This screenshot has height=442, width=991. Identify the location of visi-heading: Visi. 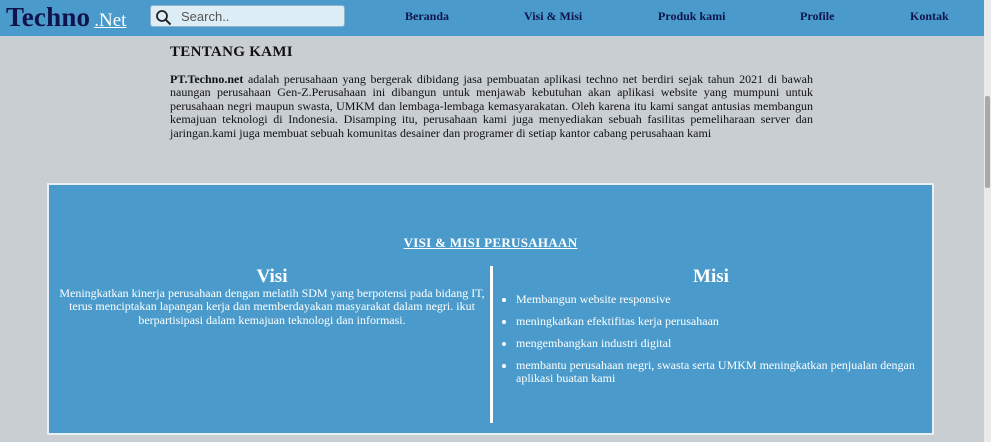
(272, 276).